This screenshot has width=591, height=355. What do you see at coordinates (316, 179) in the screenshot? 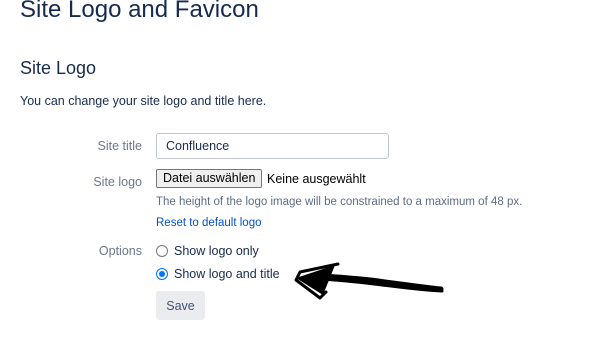
I see `file-status-text: Keine ausgewählt` at bounding box center [316, 179].